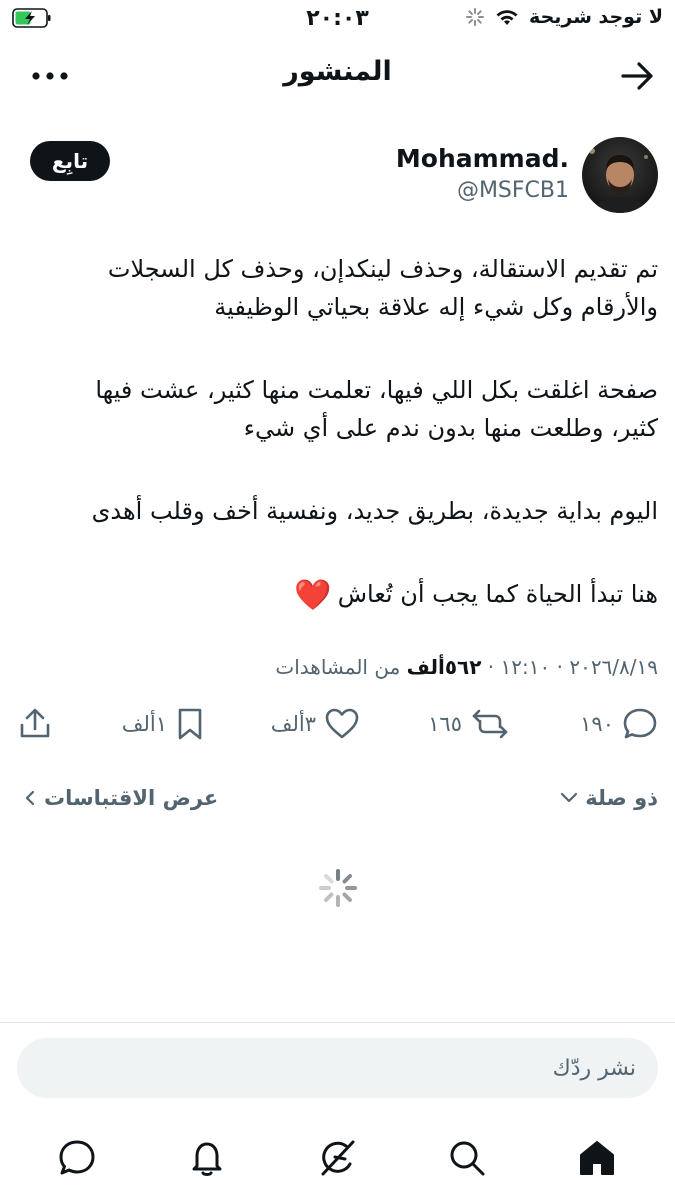 This screenshot has width=675, height=1200. I want to click on chevron-down-icon, so click(569, 797).